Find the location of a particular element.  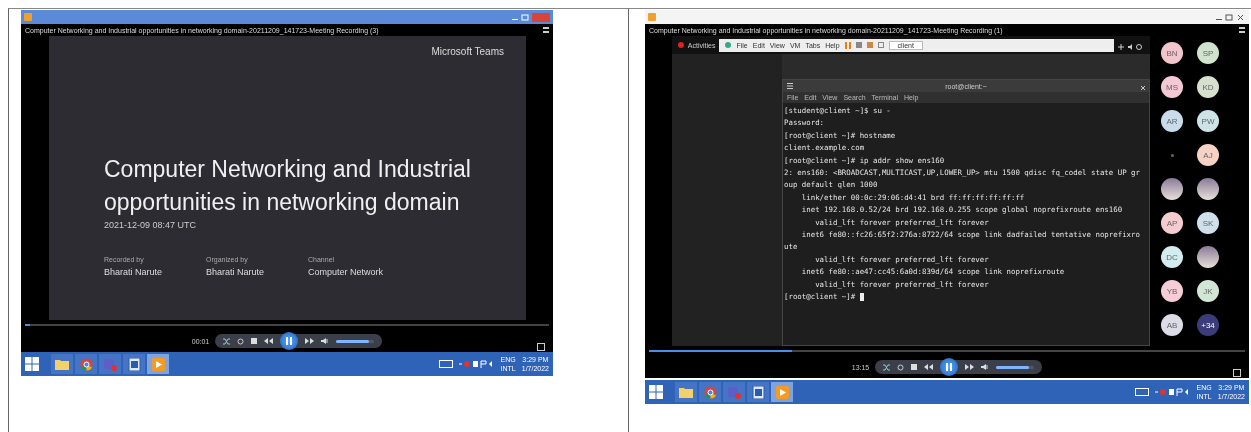

participant-avatar: SK is located at coordinates (1208, 223).